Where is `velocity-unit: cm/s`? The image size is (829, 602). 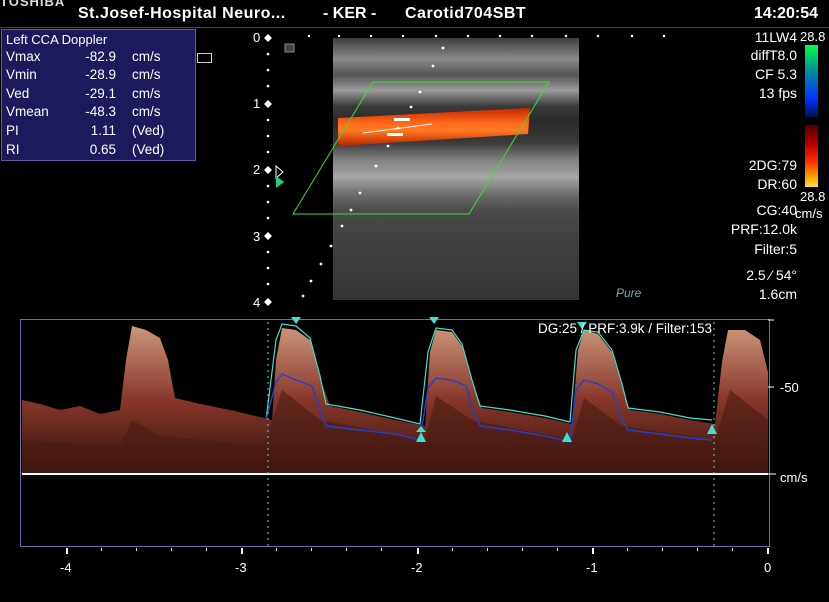 velocity-unit: cm/s is located at coordinates (794, 477).